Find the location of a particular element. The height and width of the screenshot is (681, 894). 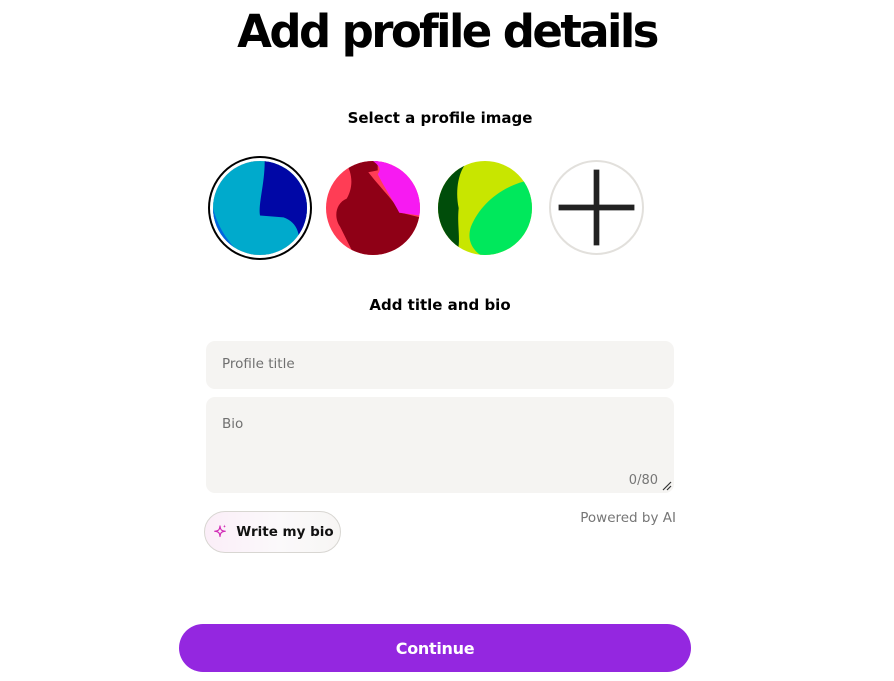

avatar-blue-image is located at coordinates (260, 208).